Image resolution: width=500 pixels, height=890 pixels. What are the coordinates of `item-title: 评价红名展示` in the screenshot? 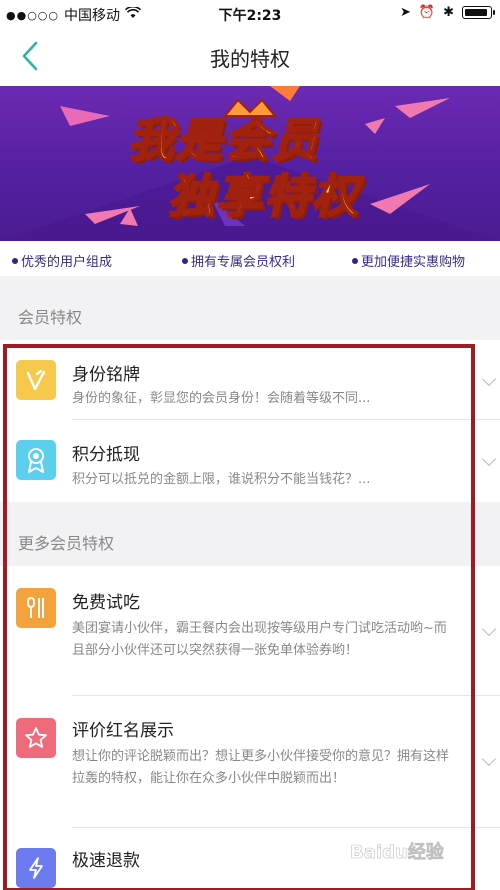 It's located at (123, 731).